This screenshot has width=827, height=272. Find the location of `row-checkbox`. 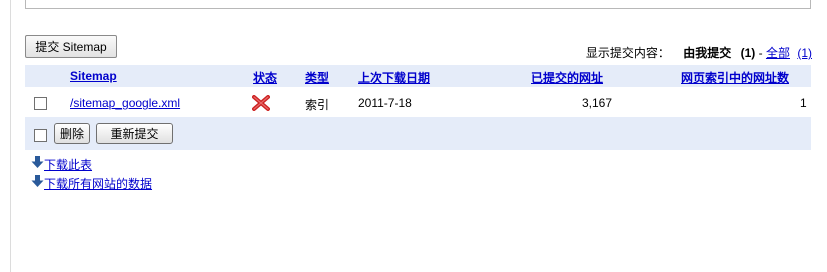

row-checkbox is located at coordinates (40, 103).